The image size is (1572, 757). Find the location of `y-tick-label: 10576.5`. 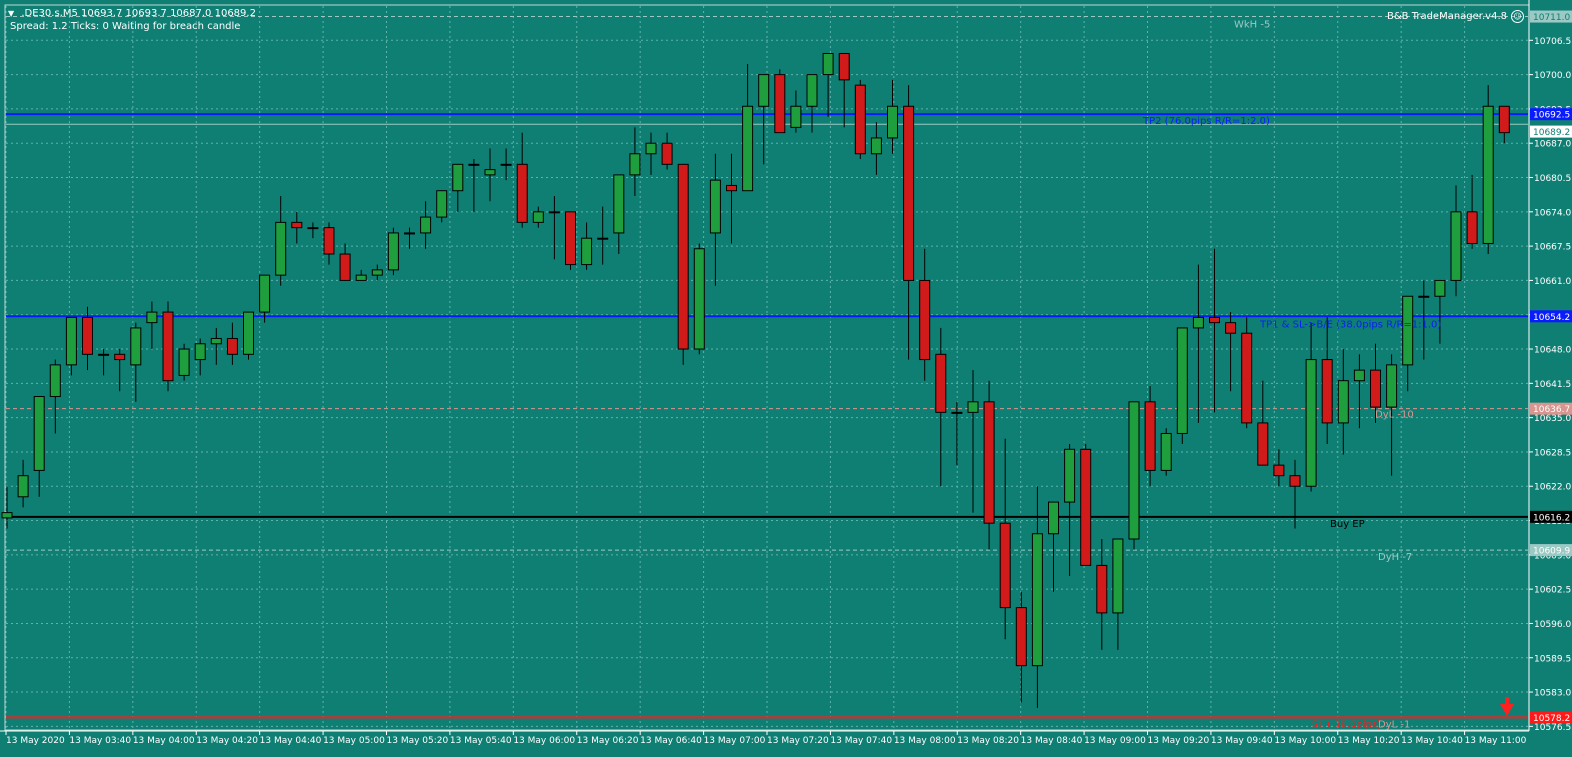

y-tick-label: 10576.5 is located at coordinates (1552, 728).